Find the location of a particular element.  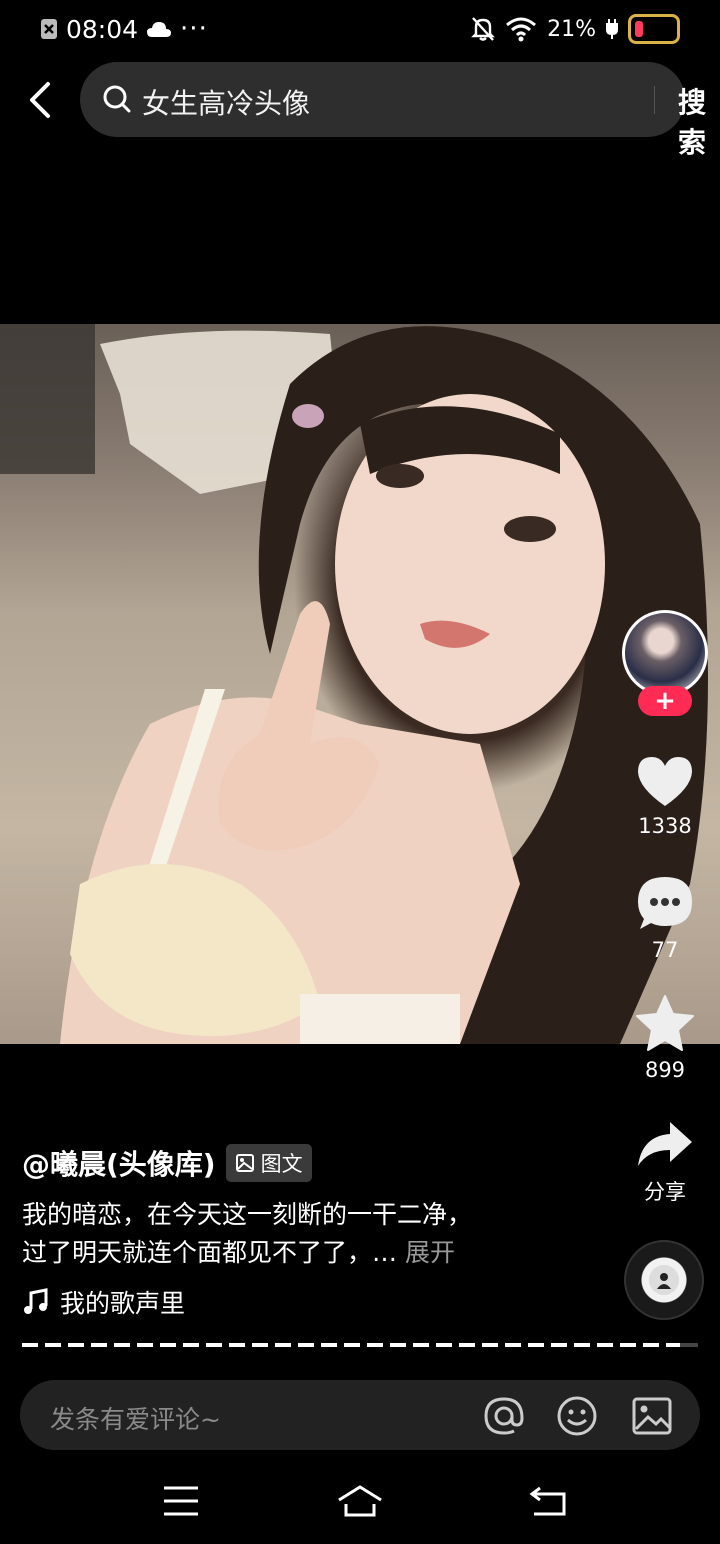

music-disc-cover is located at coordinates (664, 1280).